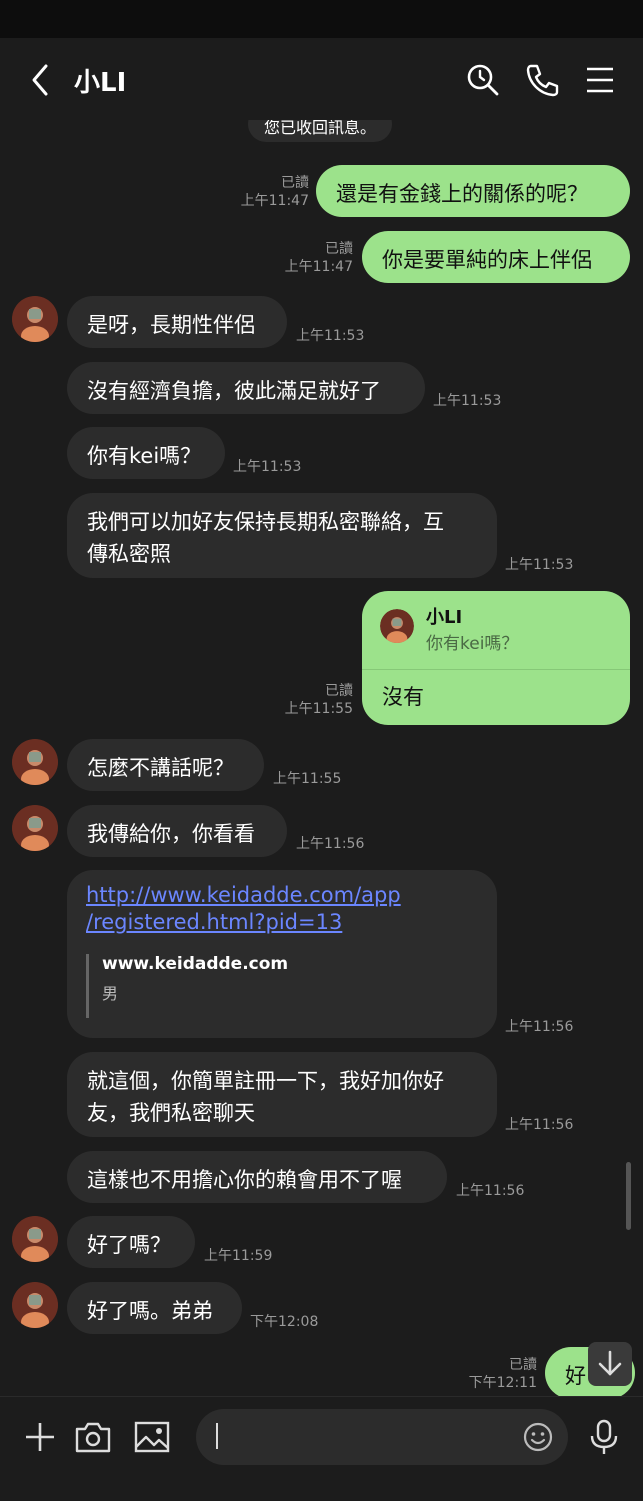 The width and height of the screenshot is (643, 1501). I want to click on chat-title: 小LI, so click(100, 80).